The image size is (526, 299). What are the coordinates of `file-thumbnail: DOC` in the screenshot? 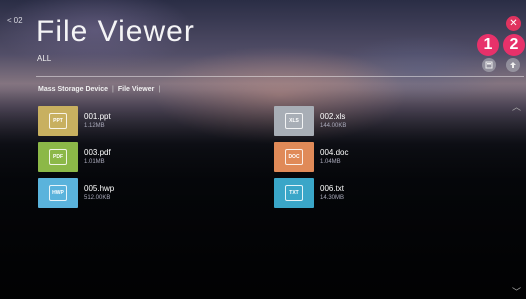 It's located at (294, 157).